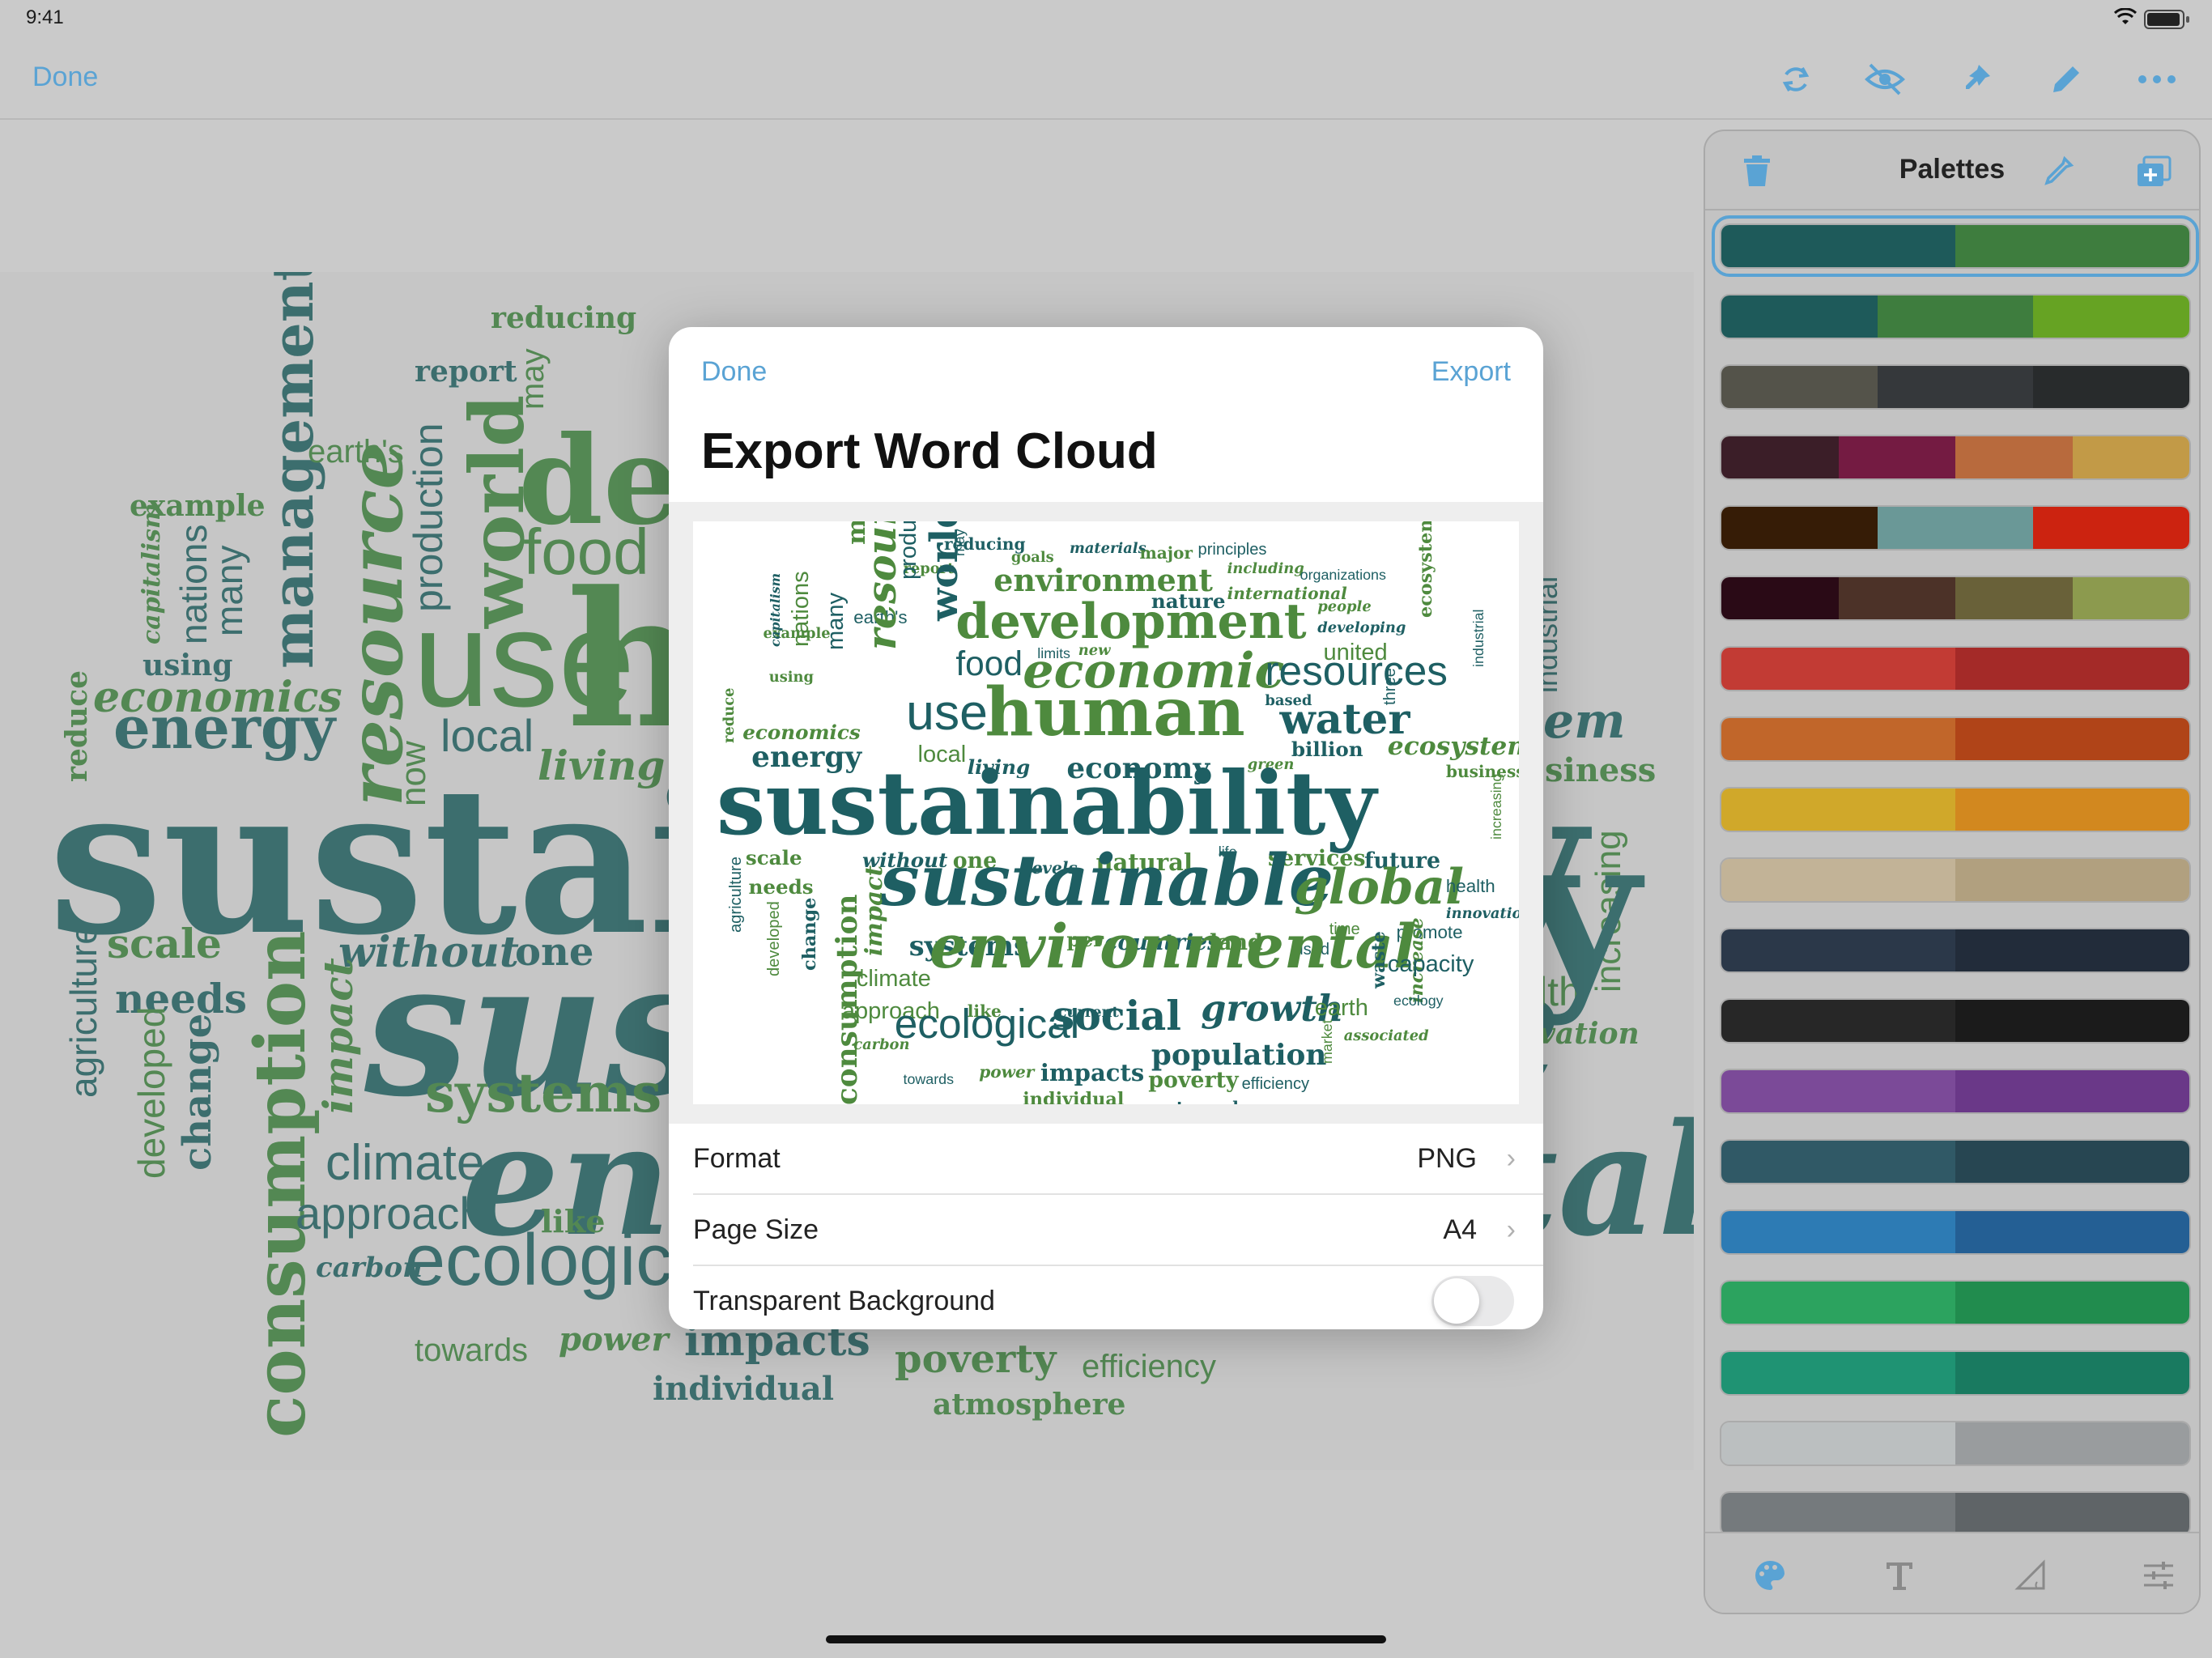 This screenshot has height=1658, width=2212. I want to click on modal-done-button: Done, so click(734, 372).